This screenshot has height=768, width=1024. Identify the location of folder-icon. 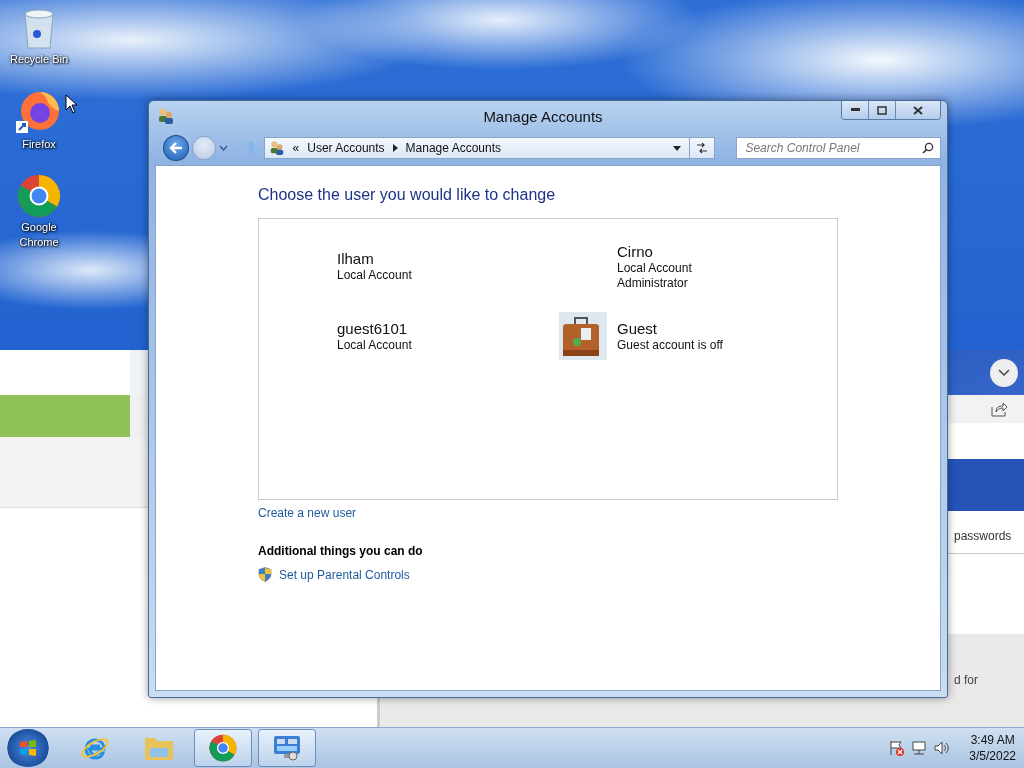
(159, 748).